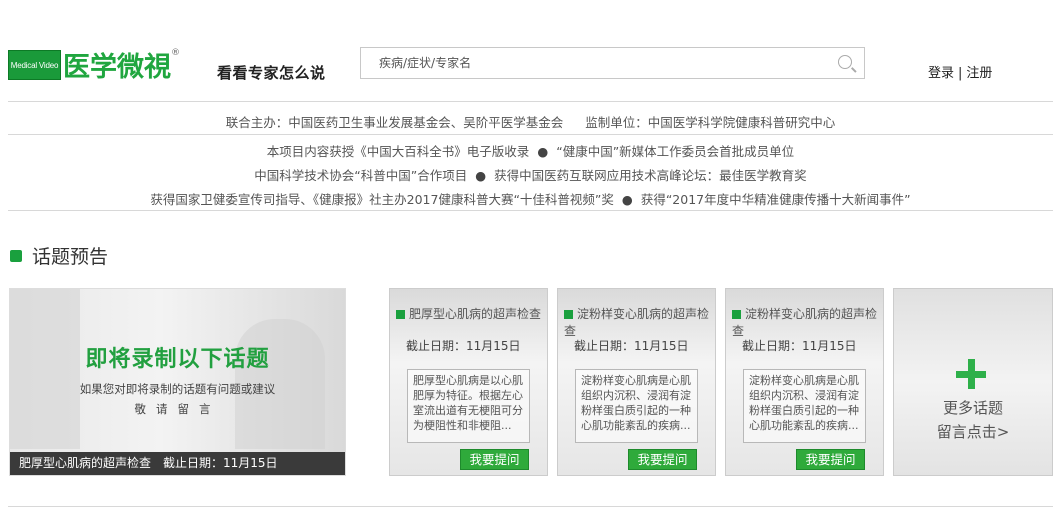 This screenshot has height=530, width=1061. What do you see at coordinates (398, 151) in the screenshot?
I see `honor-text: 本项目内容获授《中国大百科全书》电子版收录` at bounding box center [398, 151].